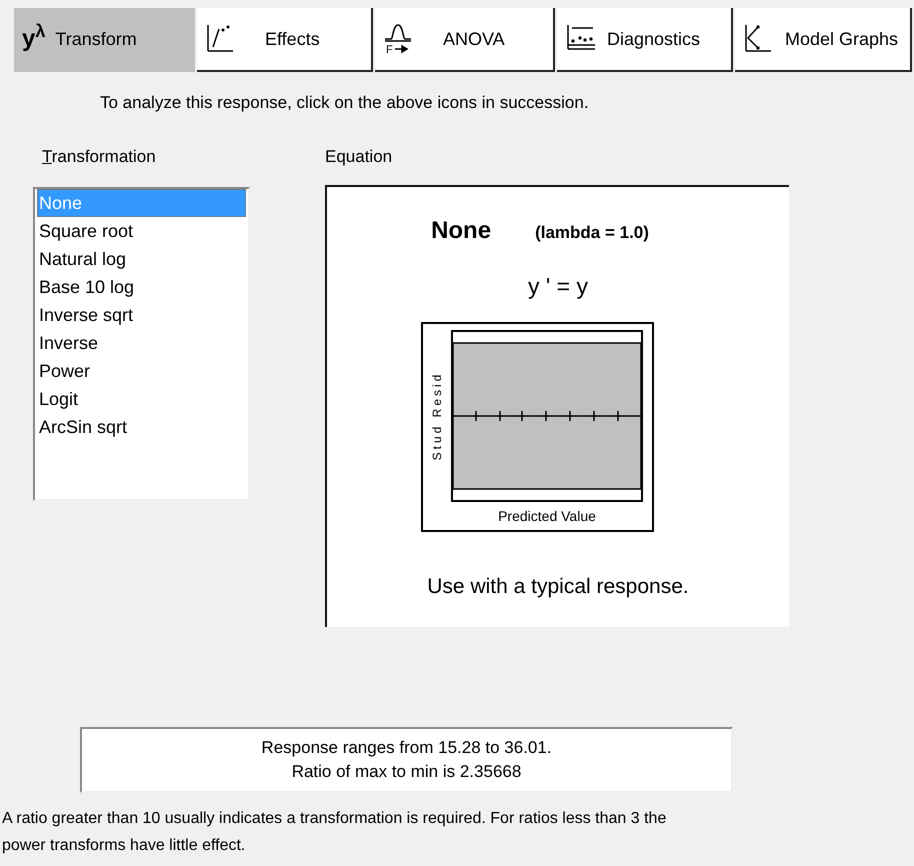 Image resolution: width=914 pixels, height=866 pixels. Describe the element at coordinates (407, 772) in the screenshot. I see `range-text: Ratio of max to min is 2.35668` at that location.